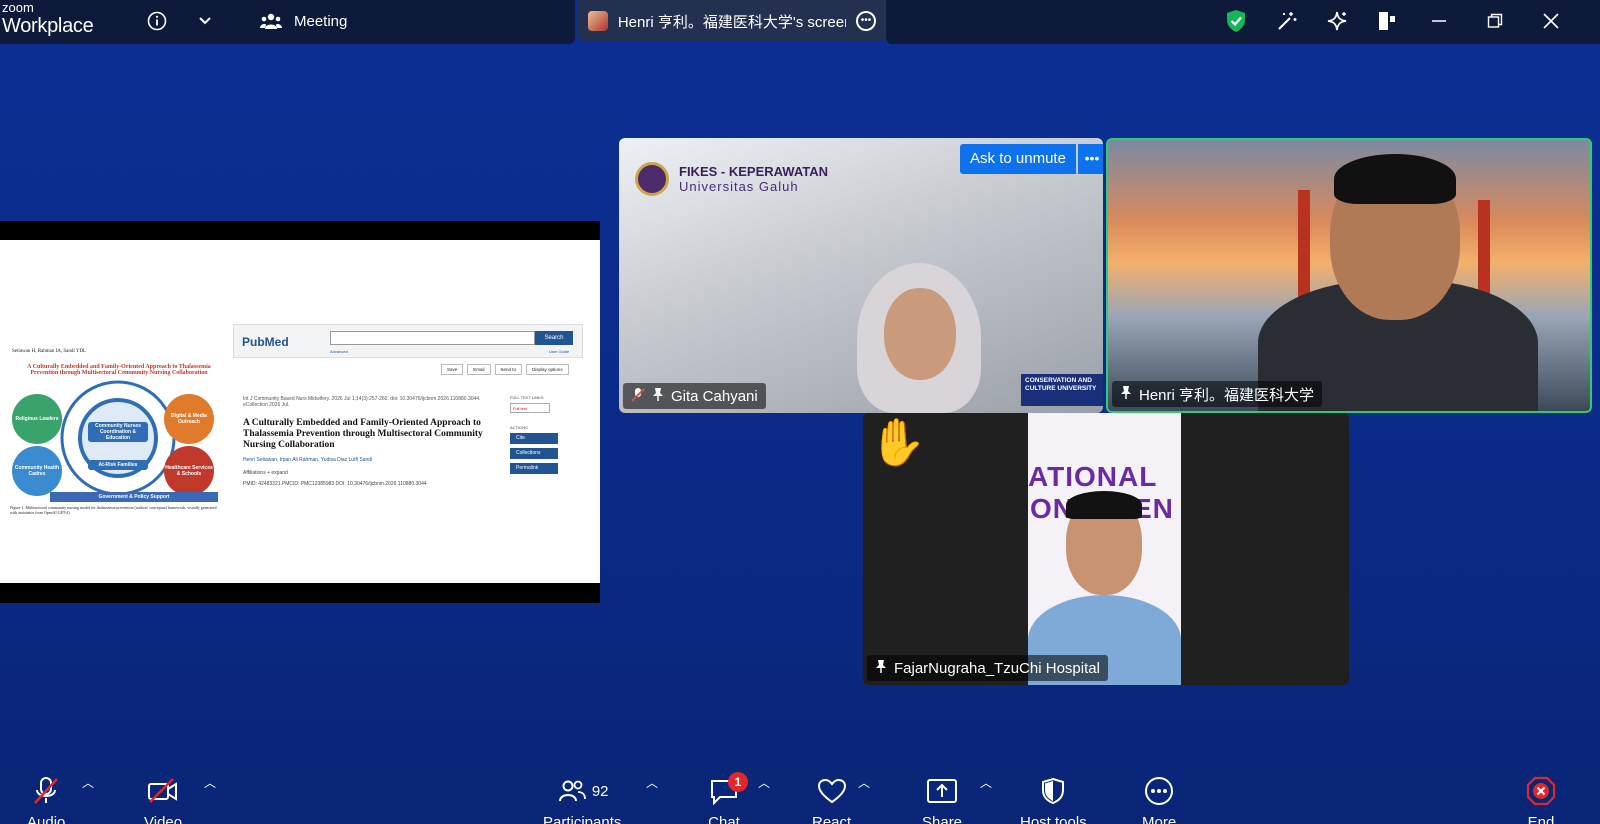  Describe the element at coordinates (1093, 476) in the screenshot. I see `poster-text-1: ATIONAL` at that location.